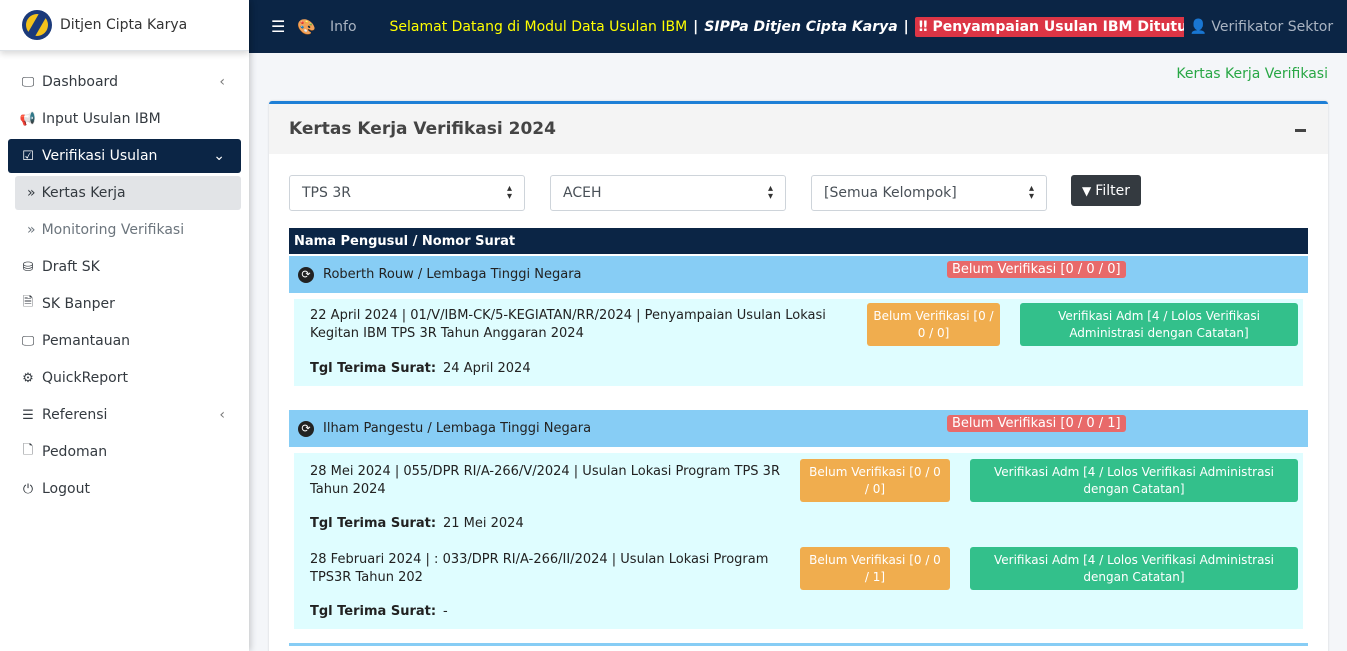 Image resolution: width=1347 pixels, height=651 pixels. What do you see at coordinates (85, 378) in the screenshot?
I see `sidebar-item-label: QuickReport` at bounding box center [85, 378].